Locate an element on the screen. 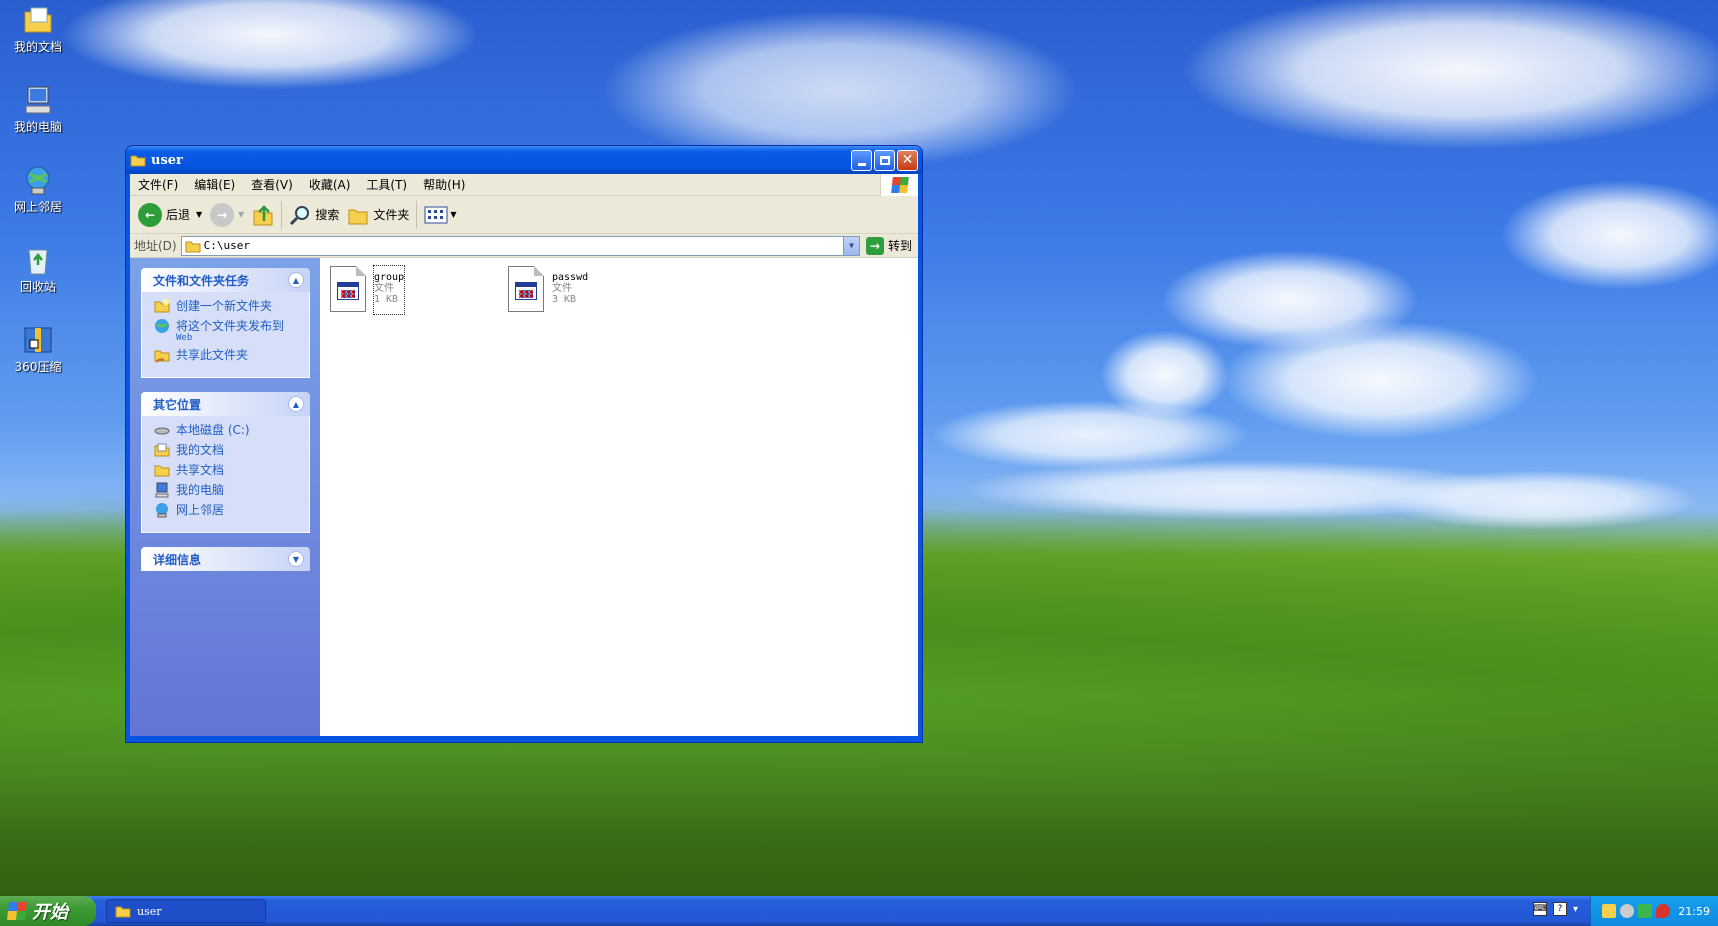  menu-help: 帮助(H) is located at coordinates (444, 184).